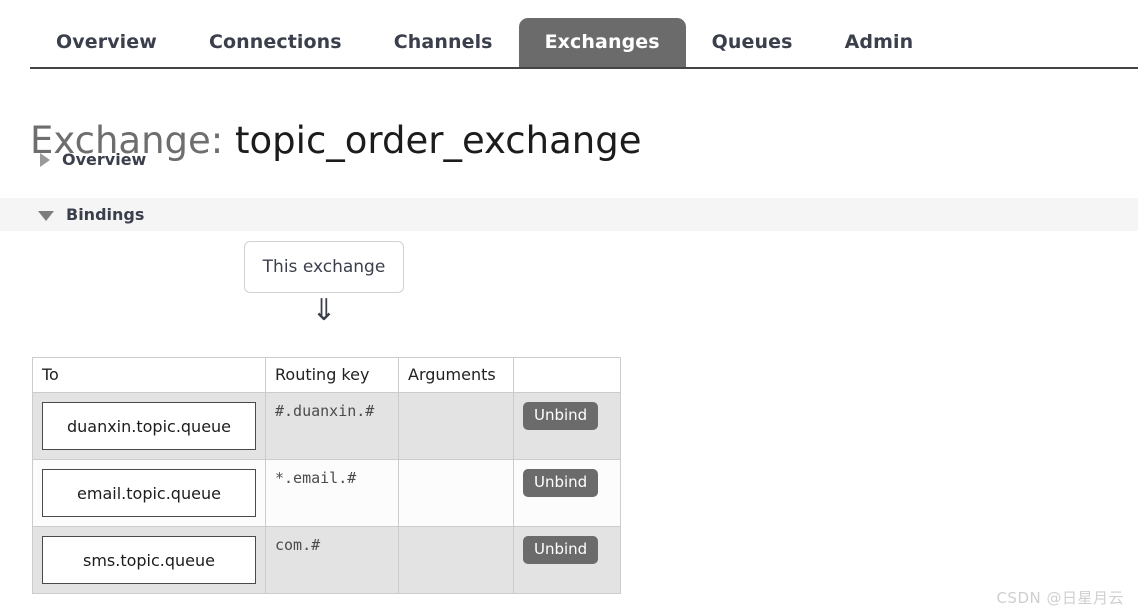 The width and height of the screenshot is (1138, 614). I want to click on tab-queues: Queues, so click(752, 42).